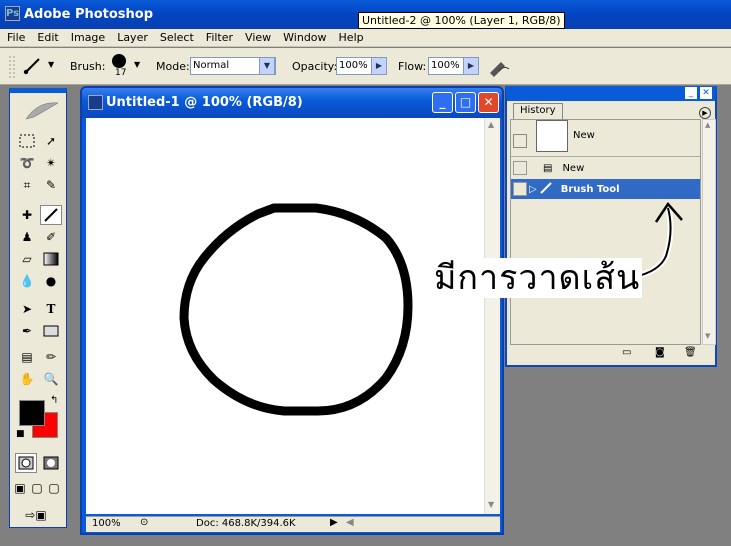 This screenshot has height=546, width=731. I want to click on eraser-tool-icon: ▱, so click(27, 259).